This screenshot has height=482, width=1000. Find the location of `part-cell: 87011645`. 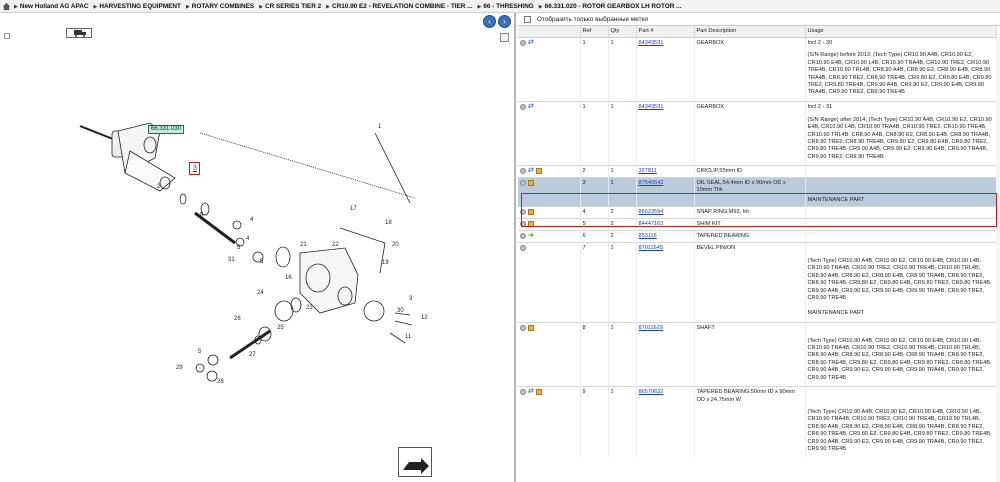

part-cell: 87011645 is located at coordinates (665, 248).